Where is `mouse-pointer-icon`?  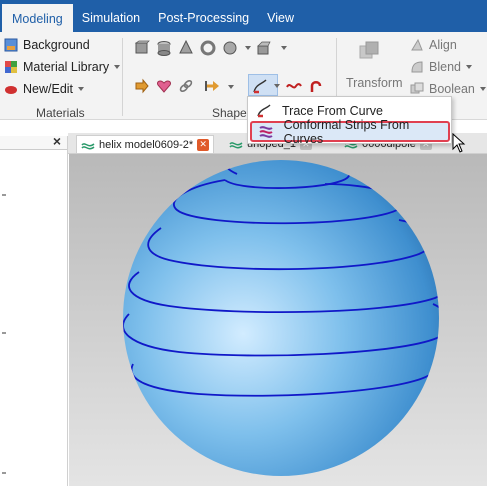 mouse-pointer-icon is located at coordinates (459, 143).